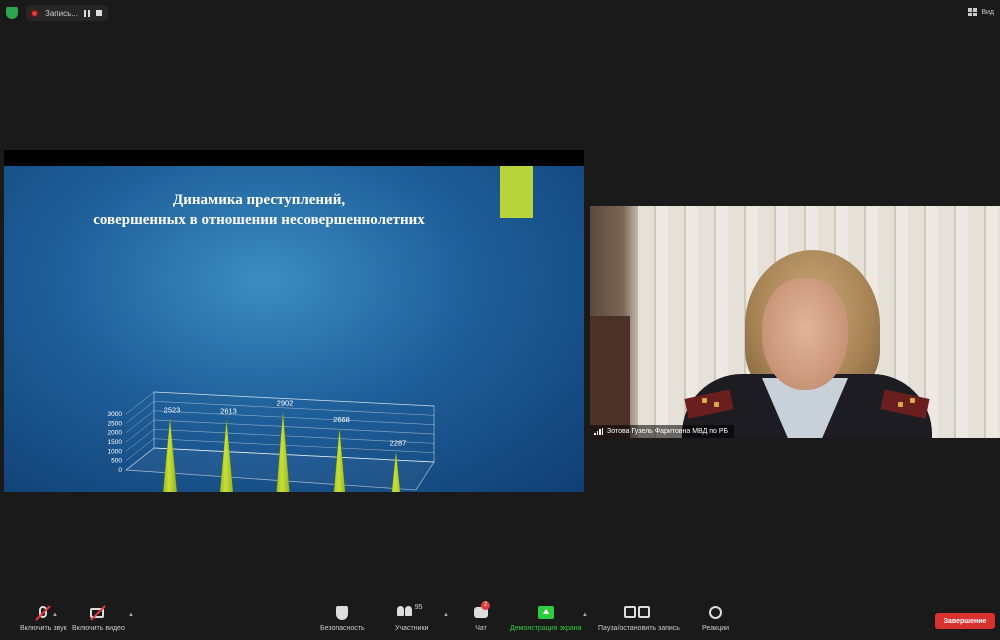 This screenshot has width=1000, height=640. I want to click on view-button: Вид, so click(981, 12).